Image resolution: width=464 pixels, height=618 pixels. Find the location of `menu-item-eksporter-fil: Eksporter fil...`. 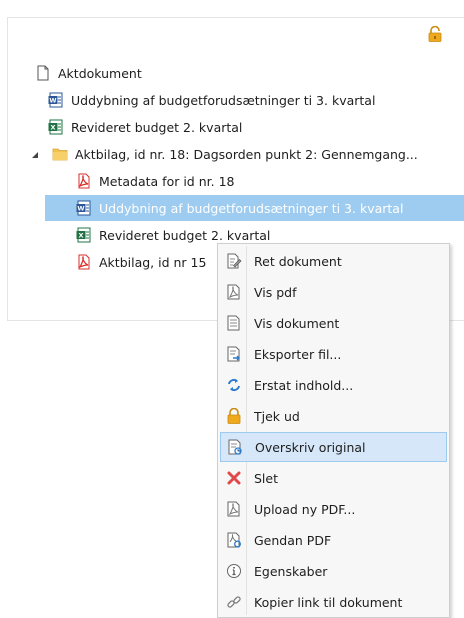

menu-item-eksporter-fil: Eksporter fil... is located at coordinates (333, 354).